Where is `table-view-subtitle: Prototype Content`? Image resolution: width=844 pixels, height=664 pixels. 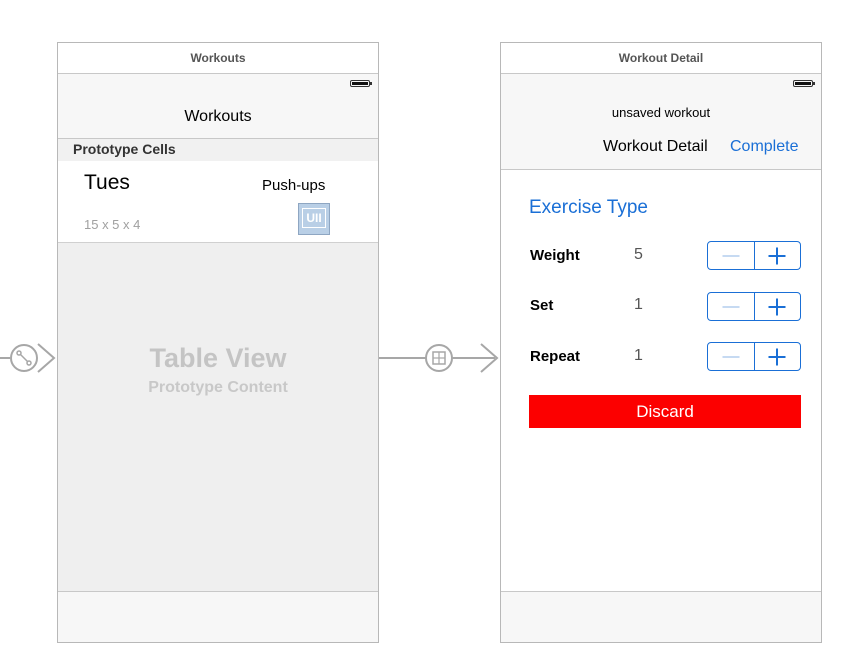
table-view-subtitle: Prototype Content is located at coordinates (218, 387).